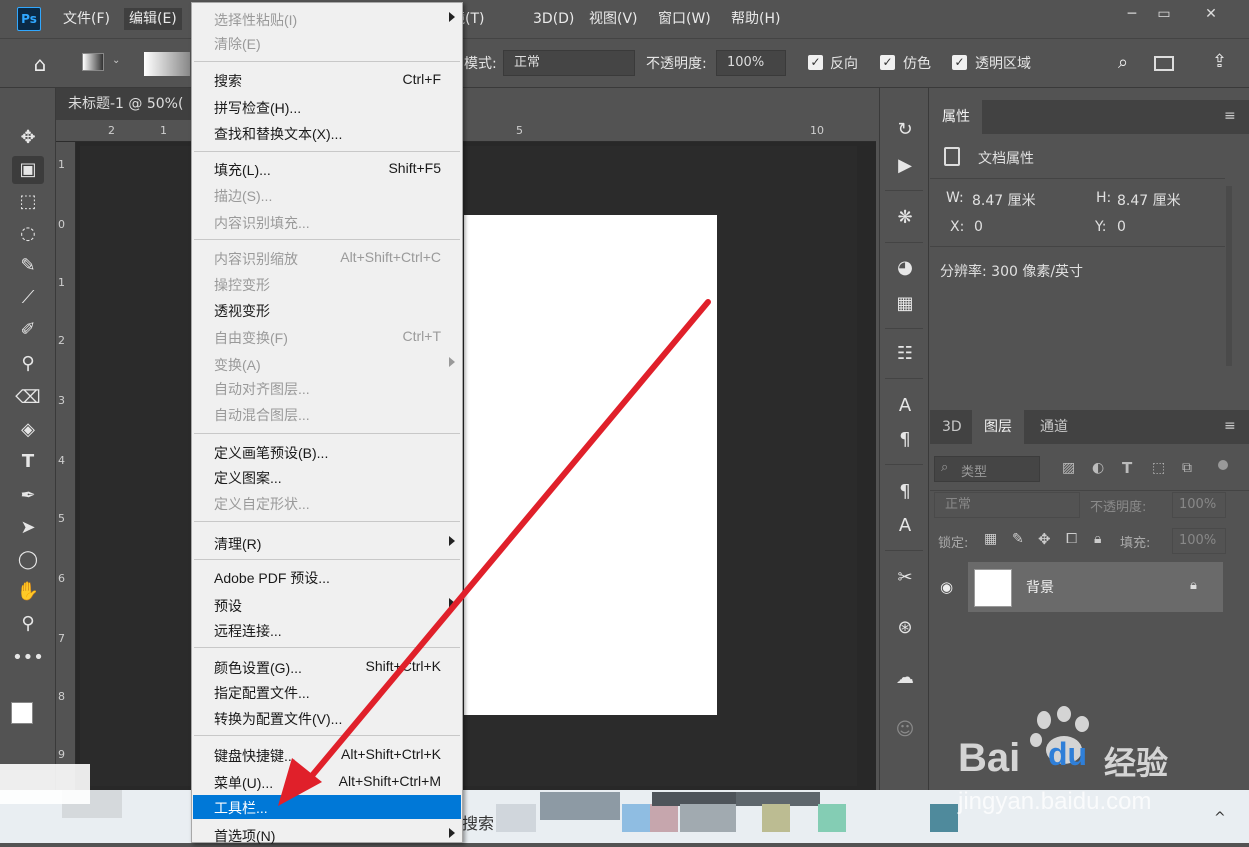 The image size is (1249, 847). I want to click on tab-channels: 通道, so click(1054, 427).